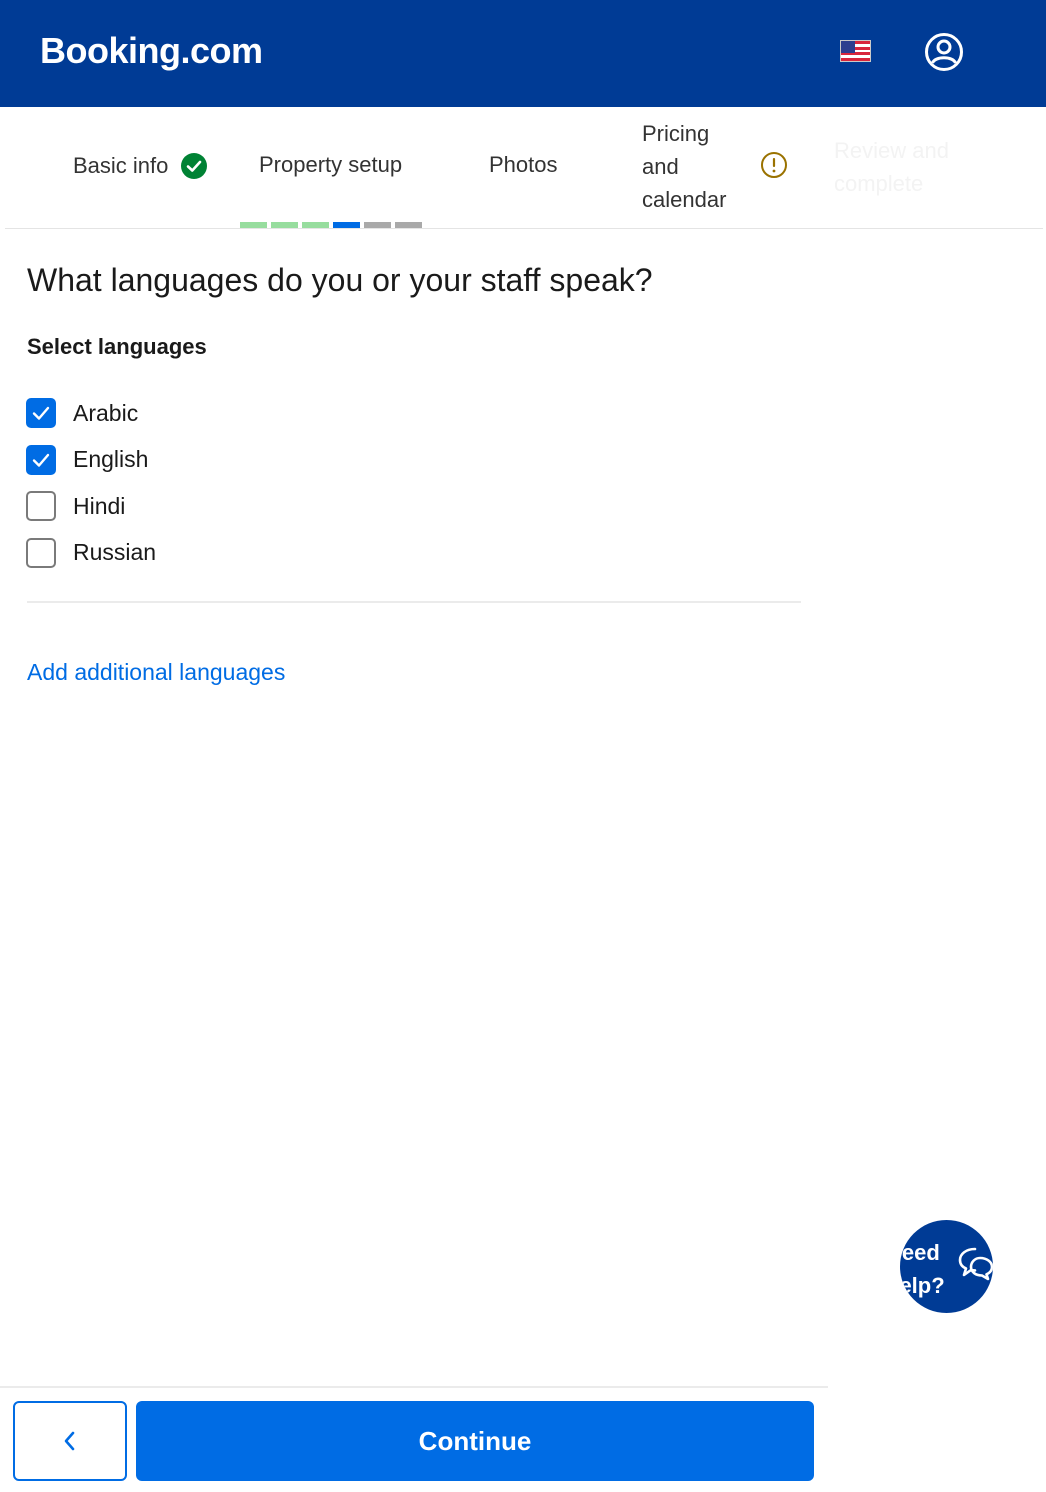 Image resolution: width=1046 pixels, height=1492 pixels. I want to click on step-basic-info: Basic info, so click(140, 166).